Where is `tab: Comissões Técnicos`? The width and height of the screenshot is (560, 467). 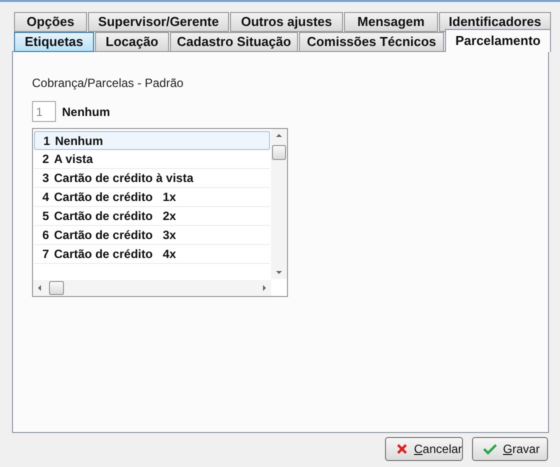 tab: Comissões Técnicos is located at coordinates (371, 42).